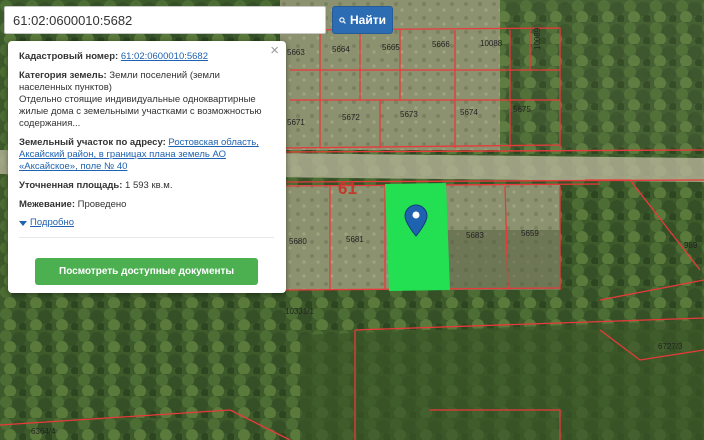 This screenshot has width=704, height=440. Describe the element at coordinates (69, 56) in the screenshot. I see `cadastral-label: Кадастровый номер:` at that location.